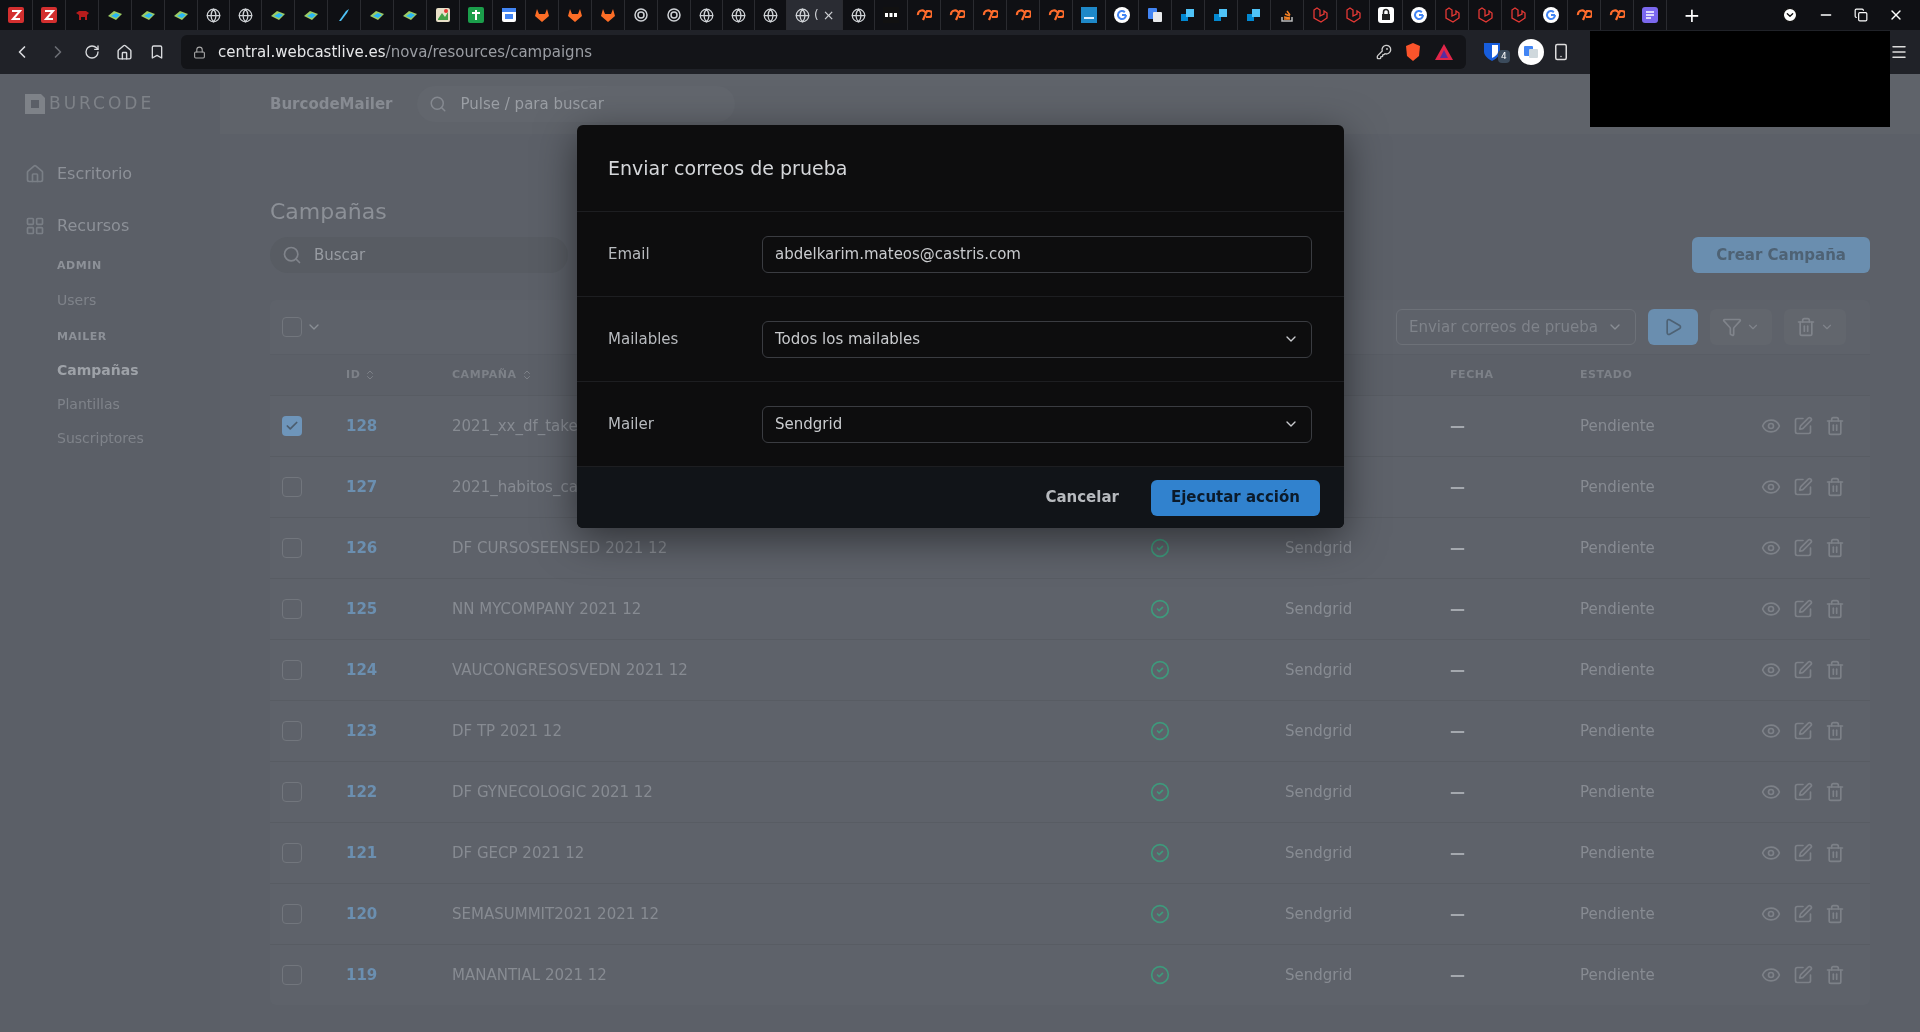 This screenshot has width=1920, height=1032. What do you see at coordinates (1037, 424) in the screenshot?
I see `select-field: Sendgrid` at bounding box center [1037, 424].